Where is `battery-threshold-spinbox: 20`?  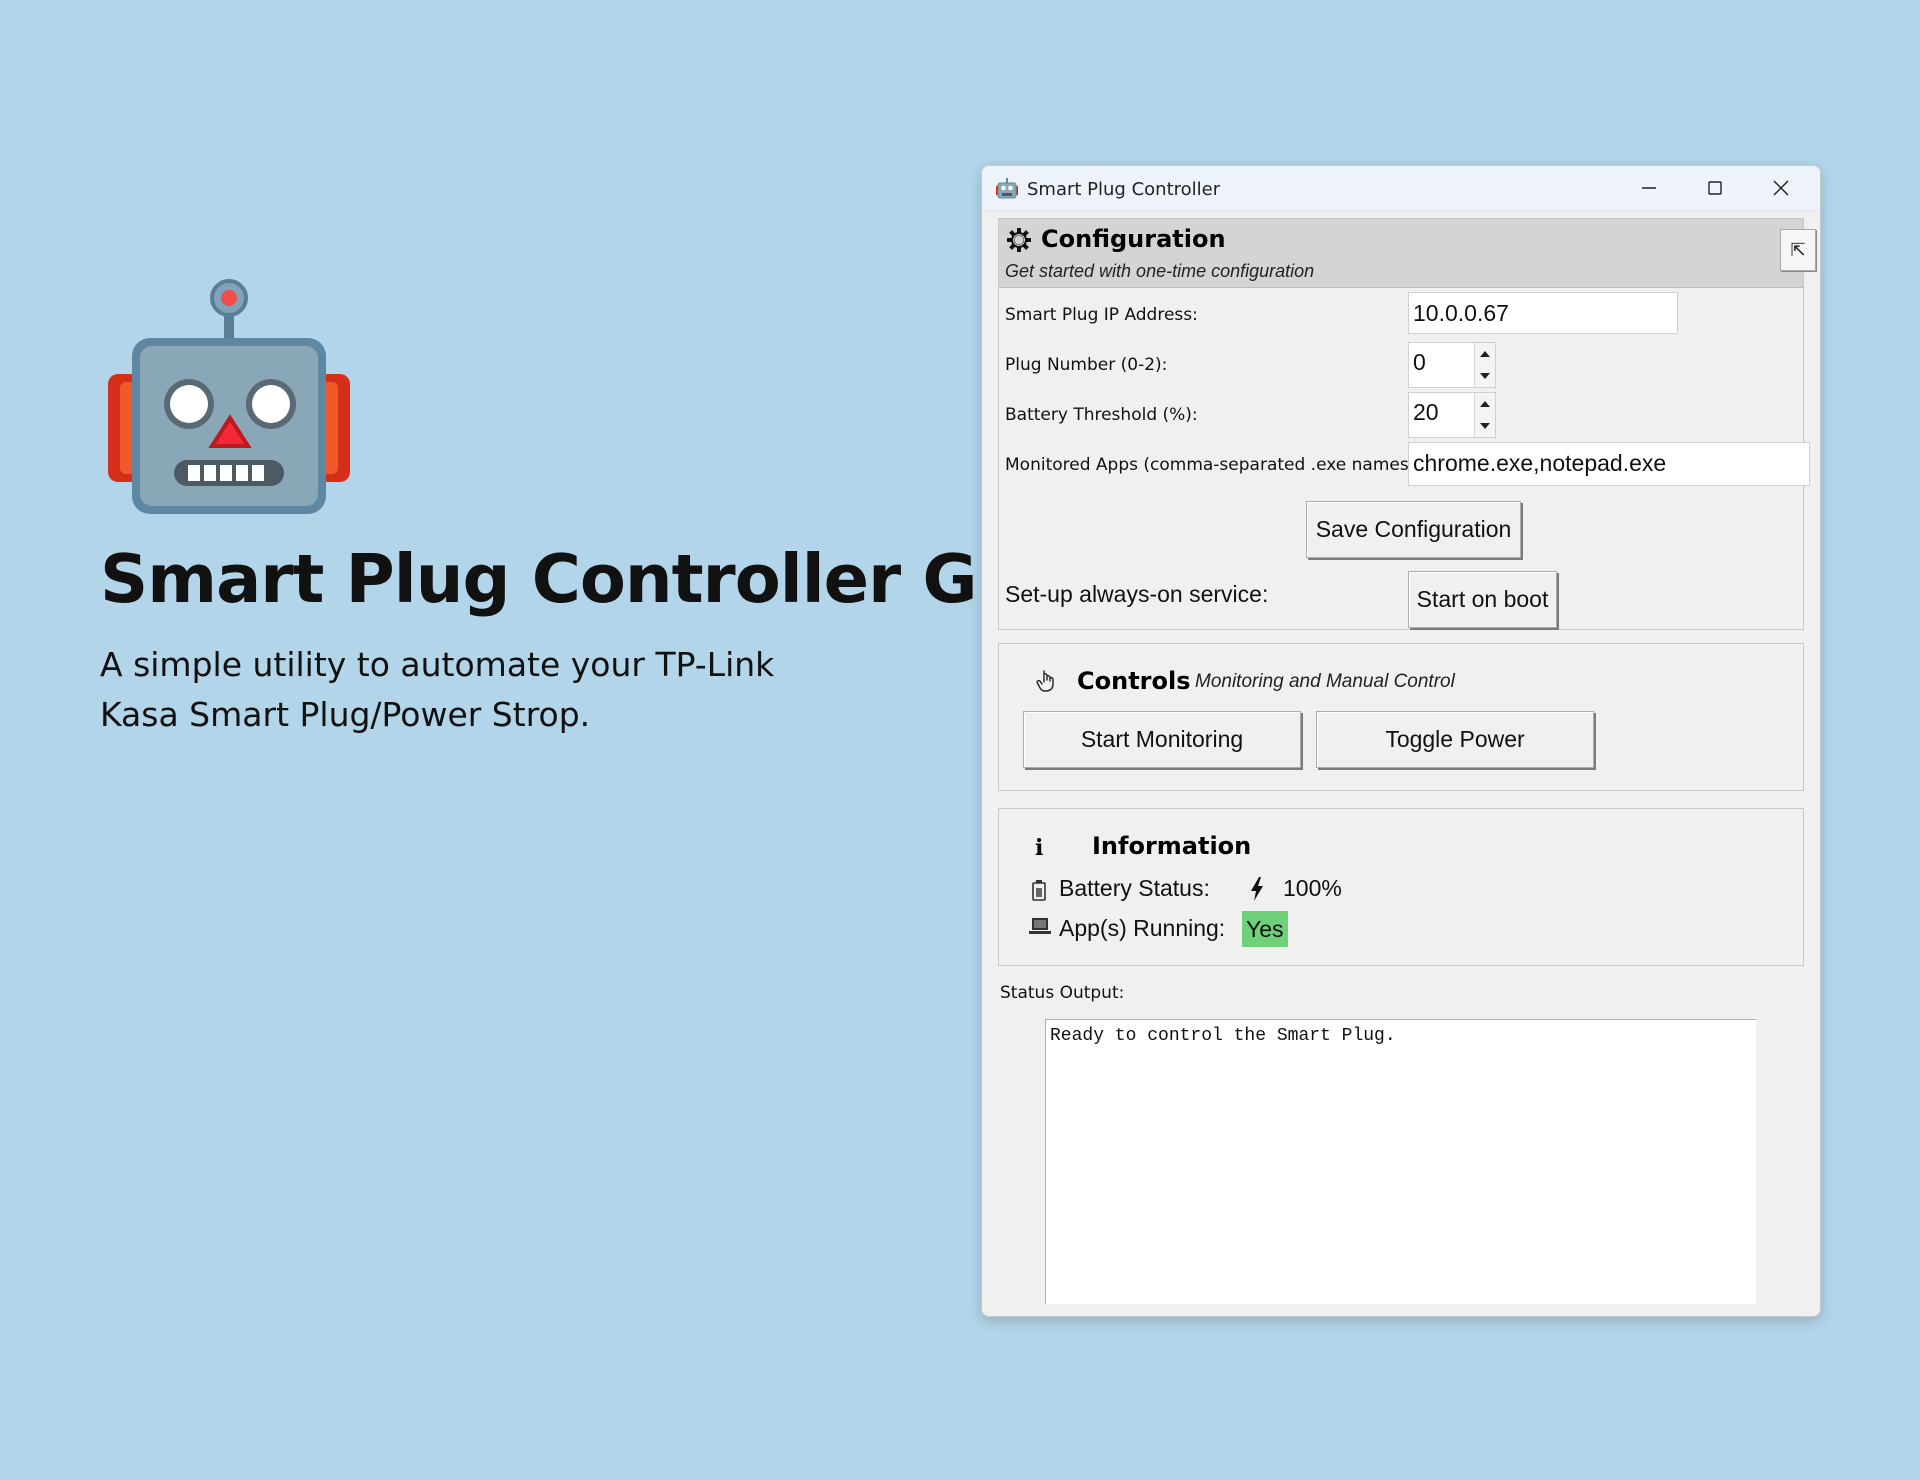
battery-threshold-spinbox: 20 is located at coordinates (1452, 415).